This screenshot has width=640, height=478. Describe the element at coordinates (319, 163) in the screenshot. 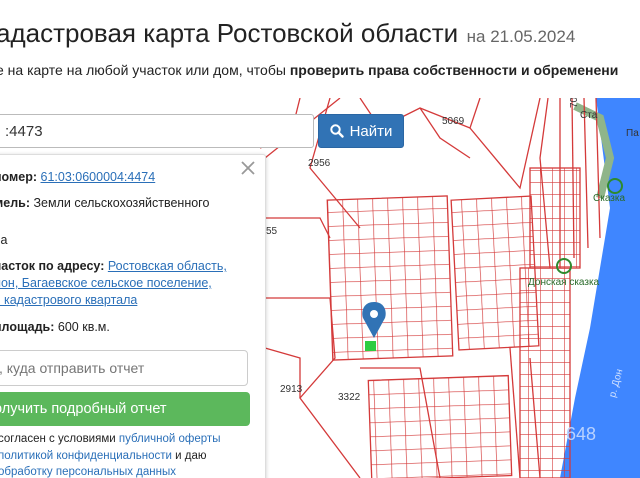

I see `label-2956: 2956` at that location.